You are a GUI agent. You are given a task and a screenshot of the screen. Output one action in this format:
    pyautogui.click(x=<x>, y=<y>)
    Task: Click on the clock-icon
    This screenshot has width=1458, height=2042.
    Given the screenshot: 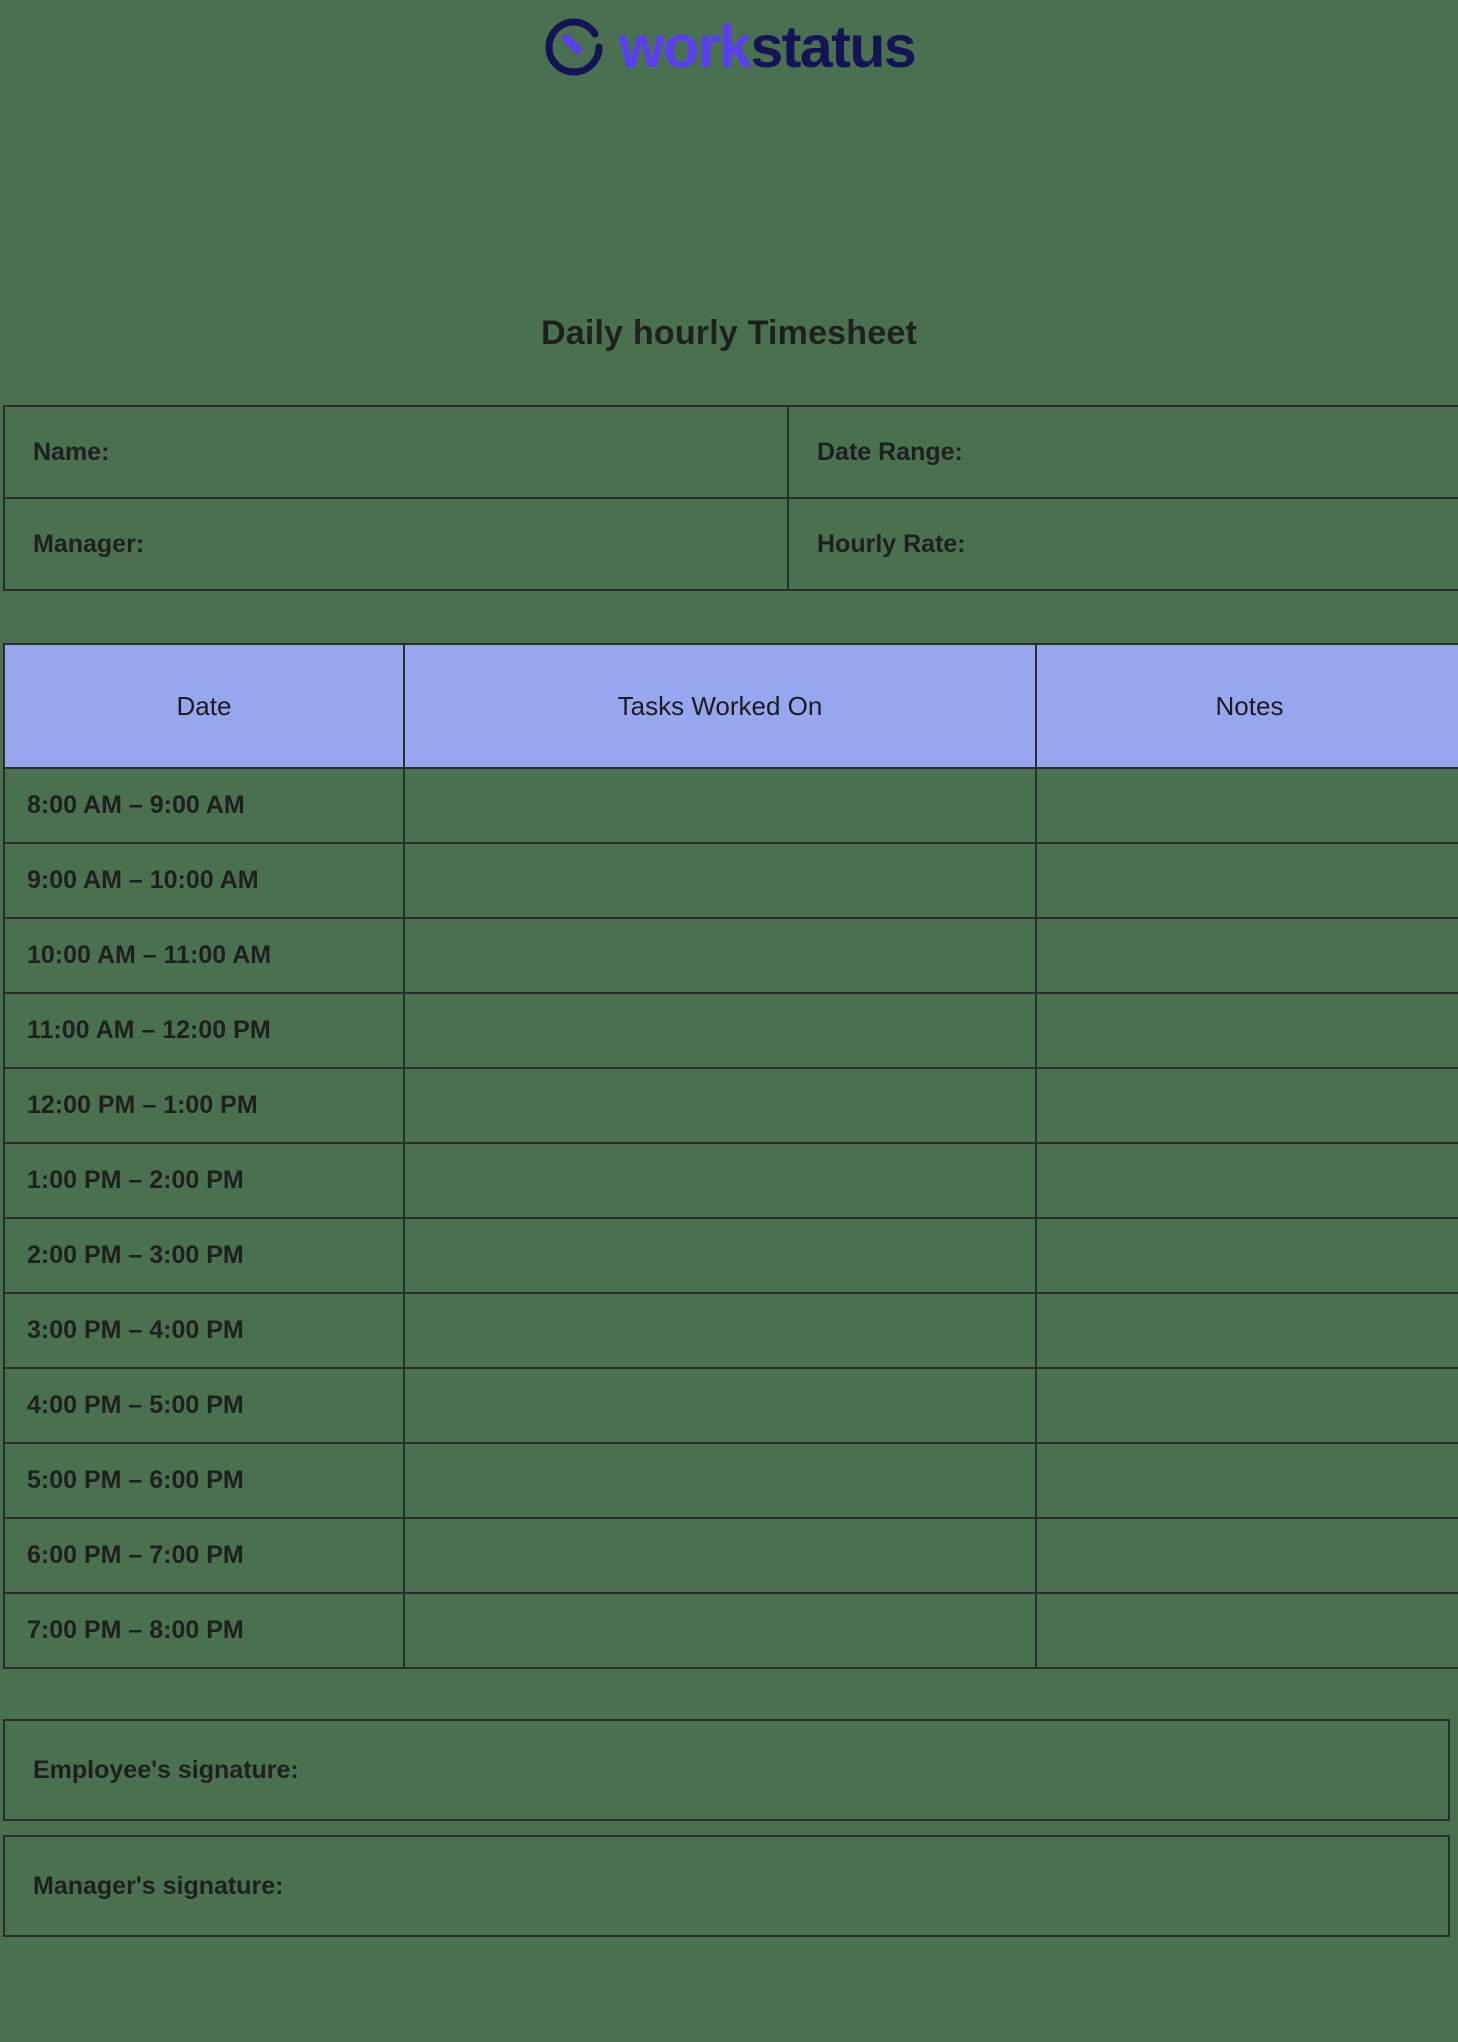 What is the action you would take?
    pyautogui.click(x=574, y=47)
    